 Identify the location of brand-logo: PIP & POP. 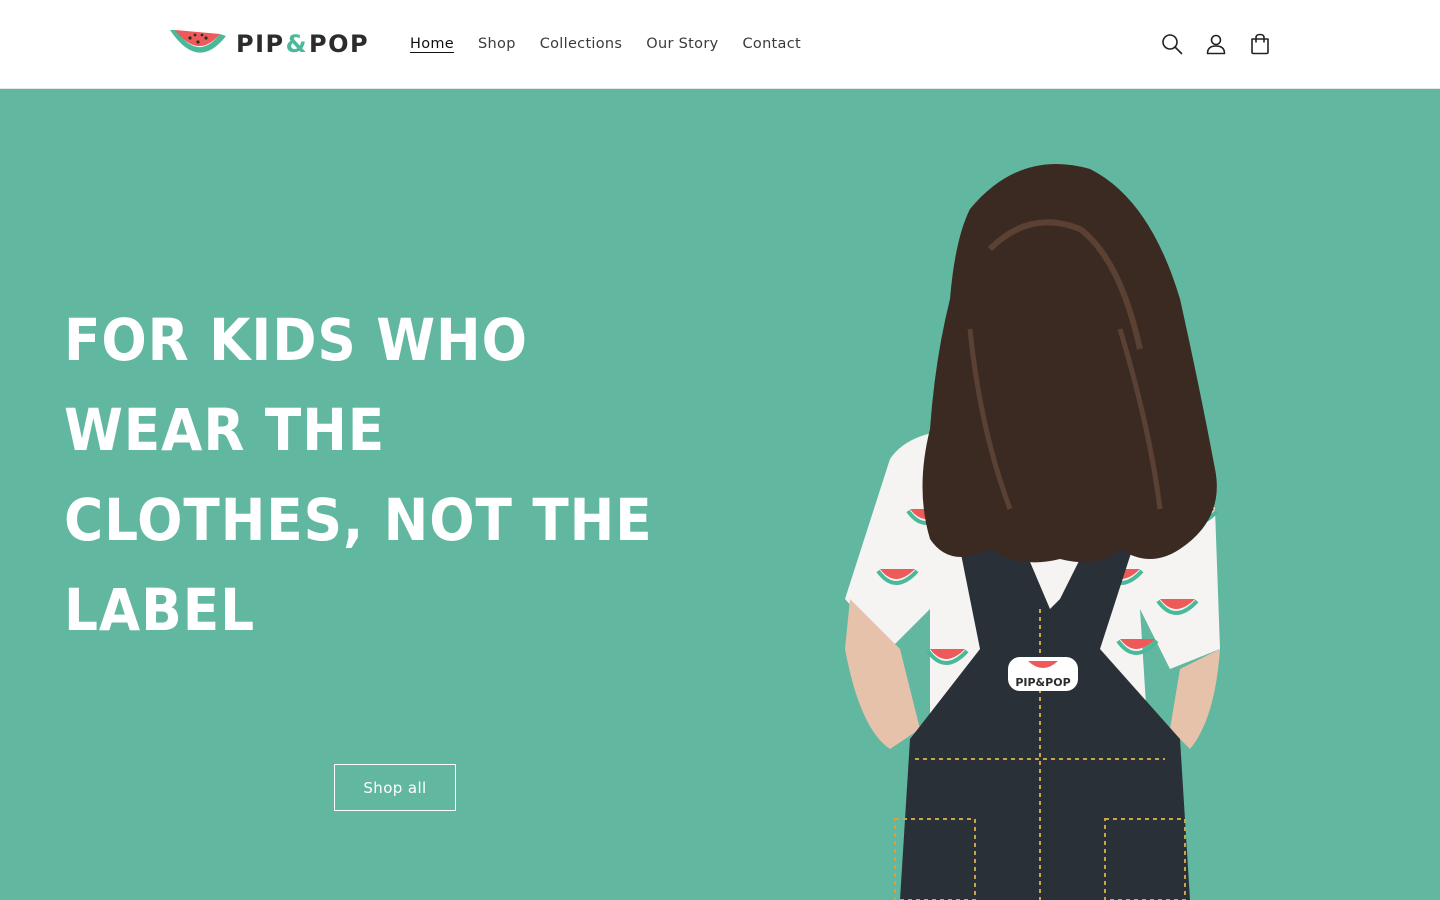
(268, 44).